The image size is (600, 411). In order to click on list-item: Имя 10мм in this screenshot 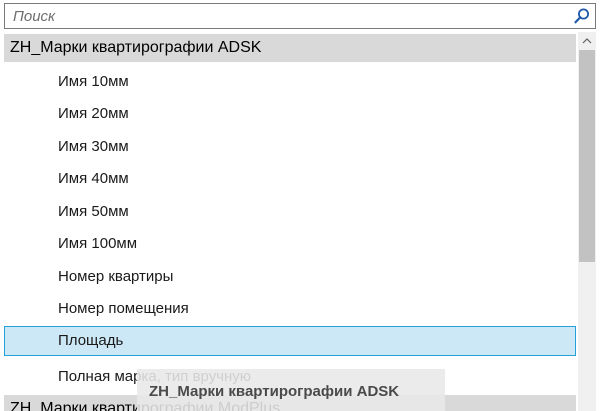, I will do `click(290, 82)`.